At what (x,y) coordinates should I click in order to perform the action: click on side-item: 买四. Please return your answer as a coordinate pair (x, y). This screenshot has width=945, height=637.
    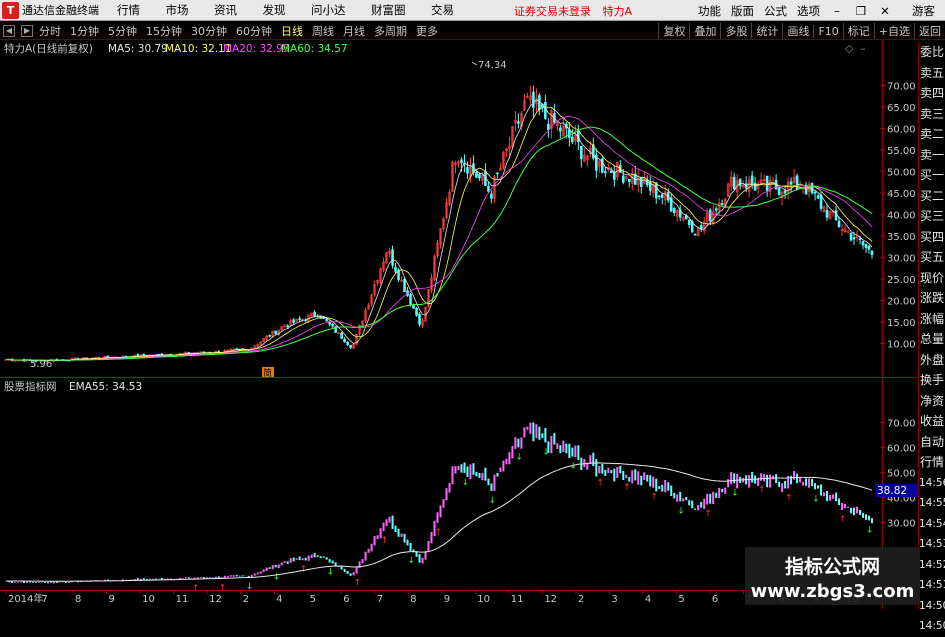
    Looking at the image, I should click on (932, 237).